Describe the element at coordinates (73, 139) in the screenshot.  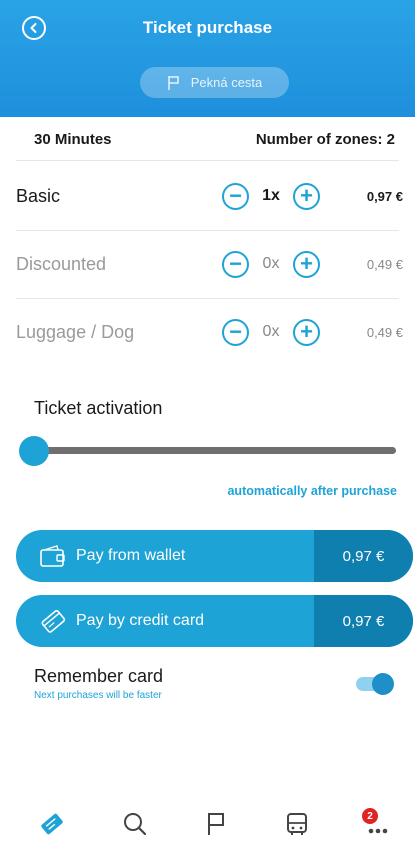
I see `duration-label: 30 Minutes` at that location.